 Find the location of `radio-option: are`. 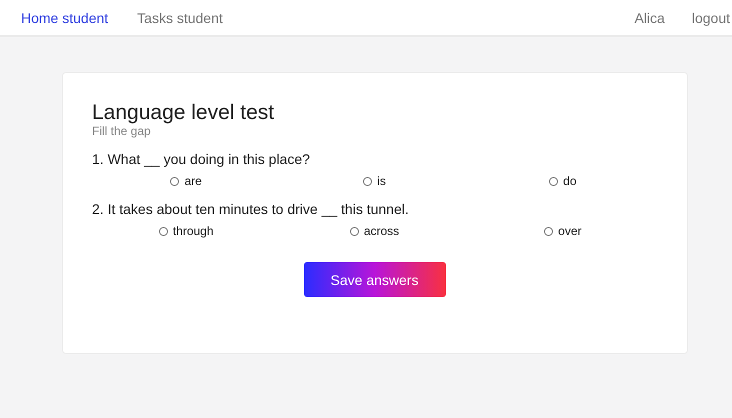

radio-option: are is located at coordinates (186, 181).